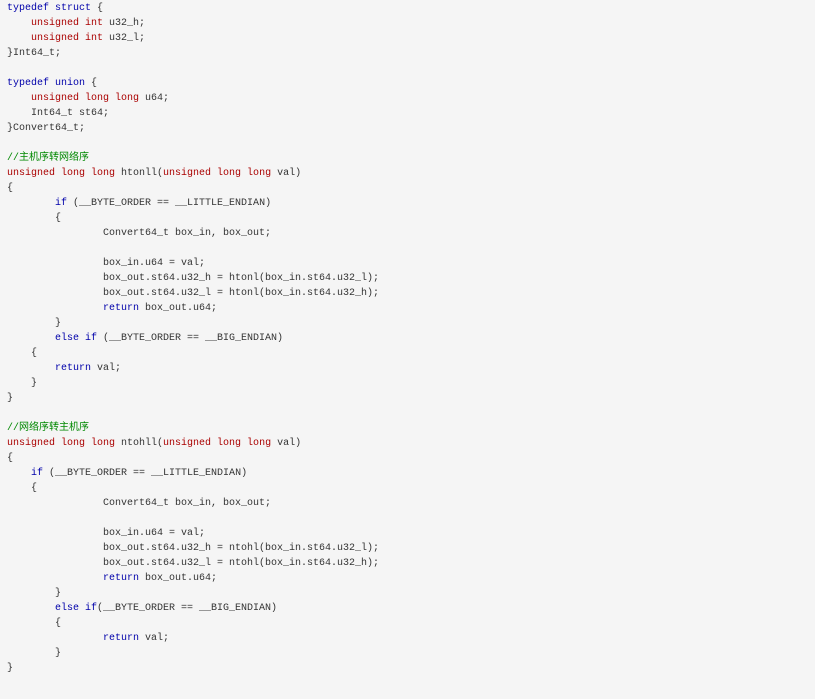 The width and height of the screenshot is (815, 699). I want to click on code-line: unsigned int u32_h;, so click(76, 23).